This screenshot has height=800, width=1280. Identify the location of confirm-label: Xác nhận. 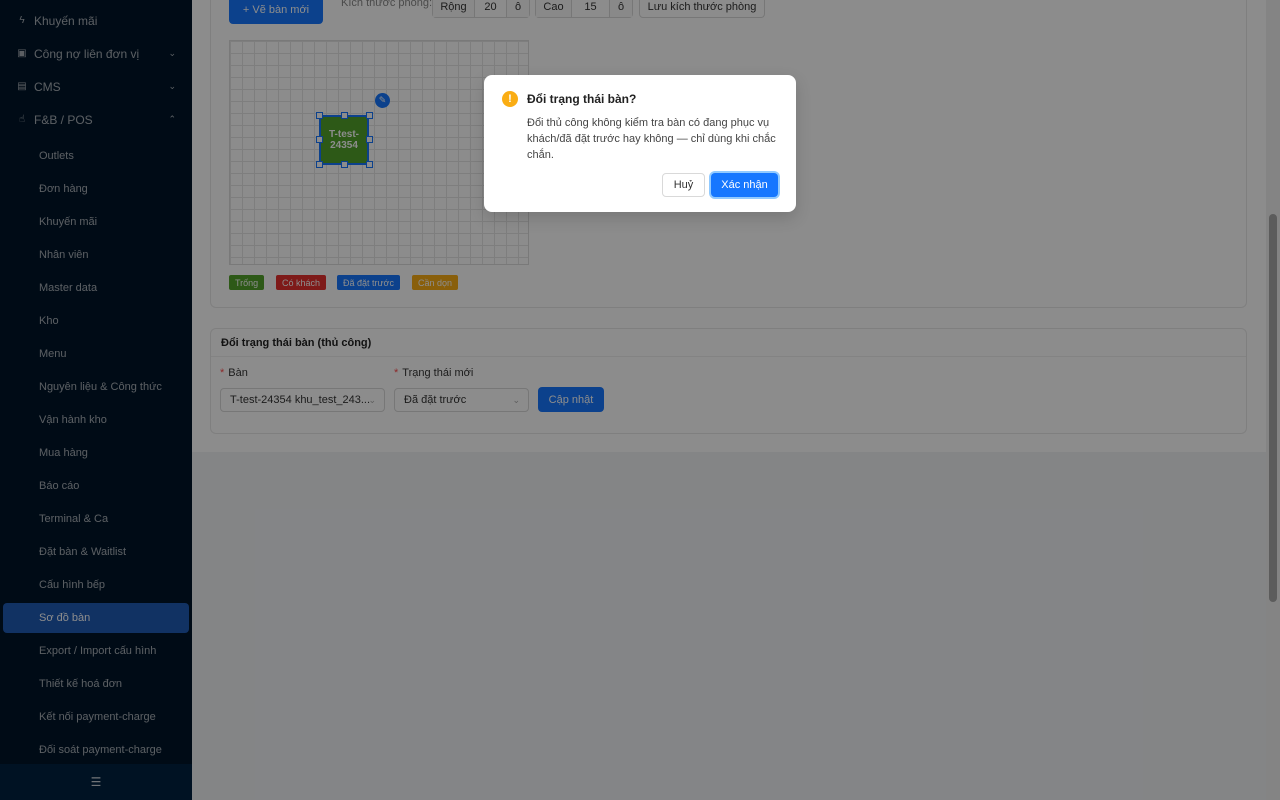
(744, 185).